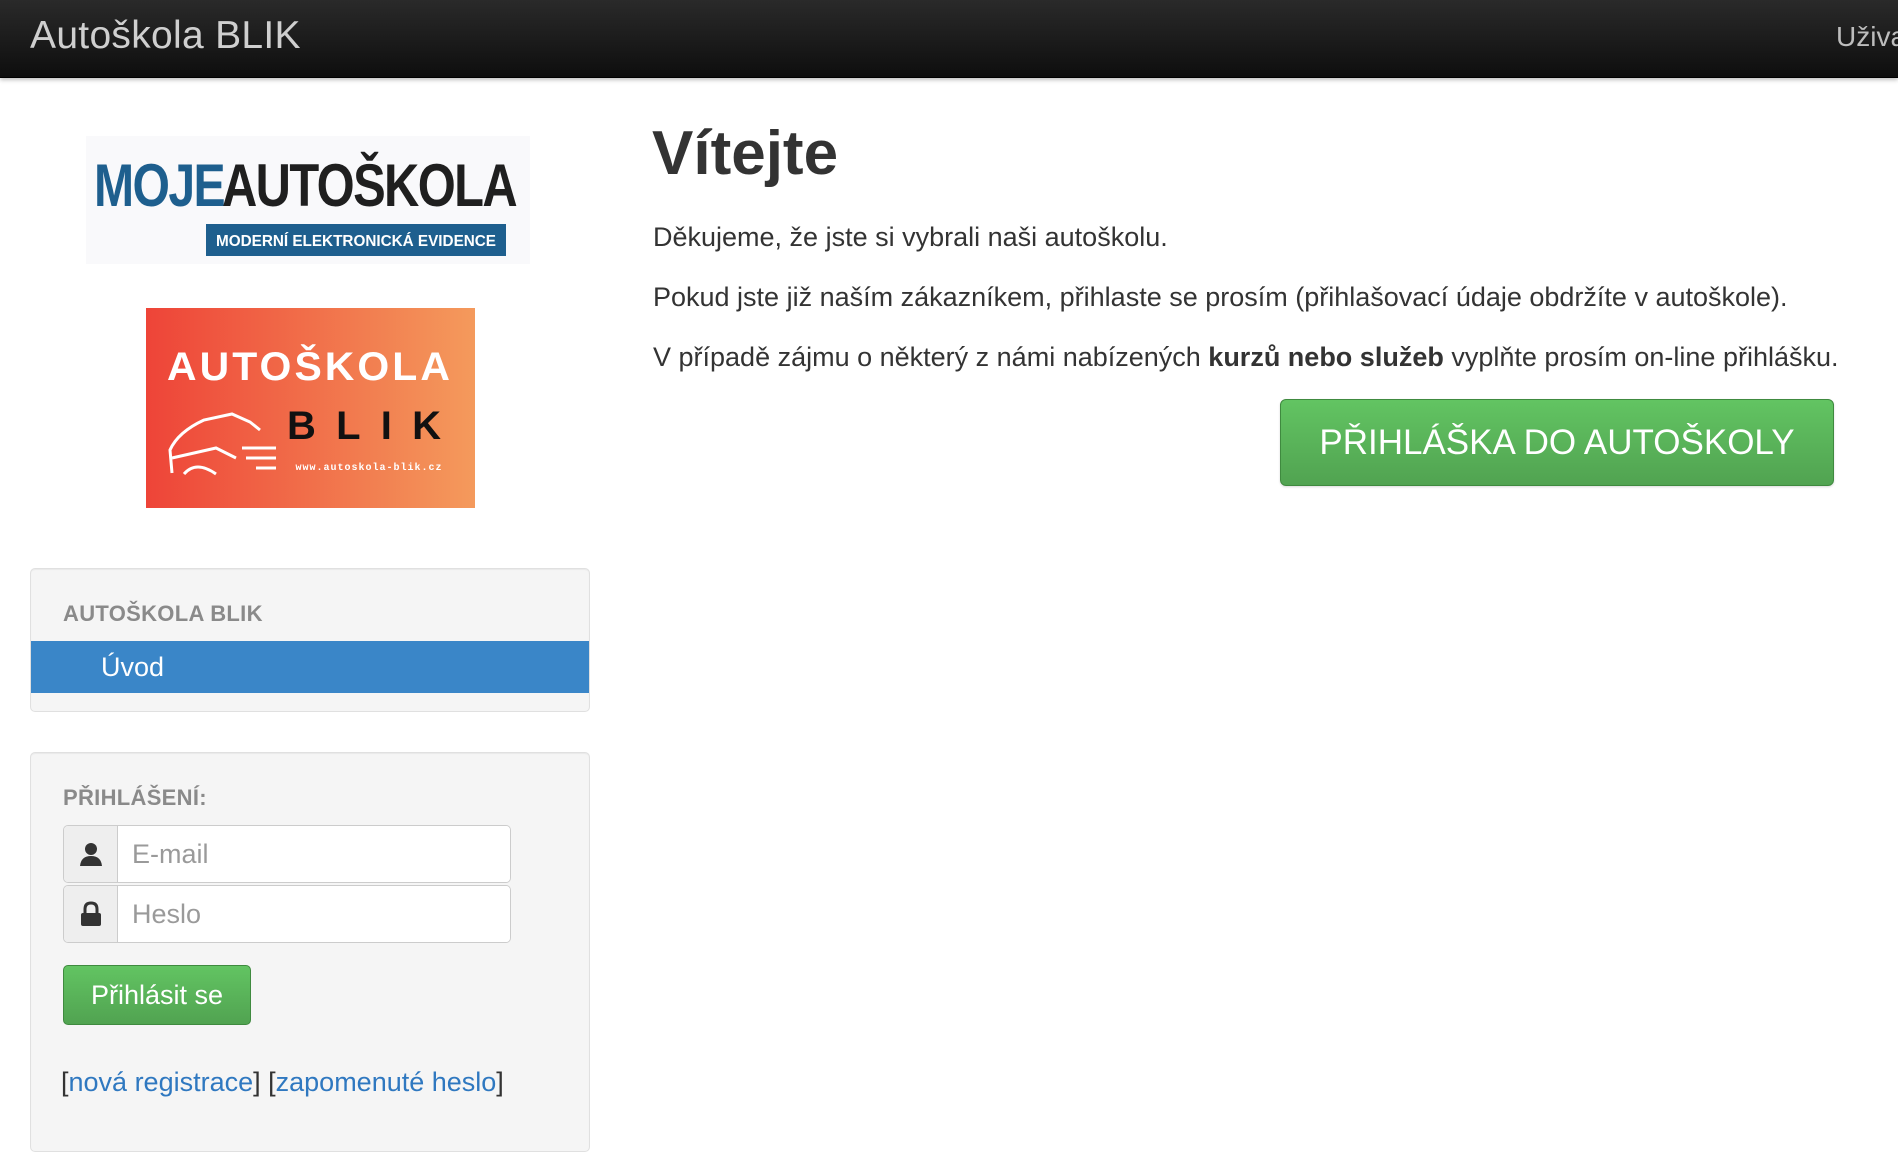 This screenshot has width=1898, height=1152. What do you see at coordinates (1557, 442) in the screenshot?
I see `application-button: PŘIHLÁŠKA DO AUTOŠKOLY` at bounding box center [1557, 442].